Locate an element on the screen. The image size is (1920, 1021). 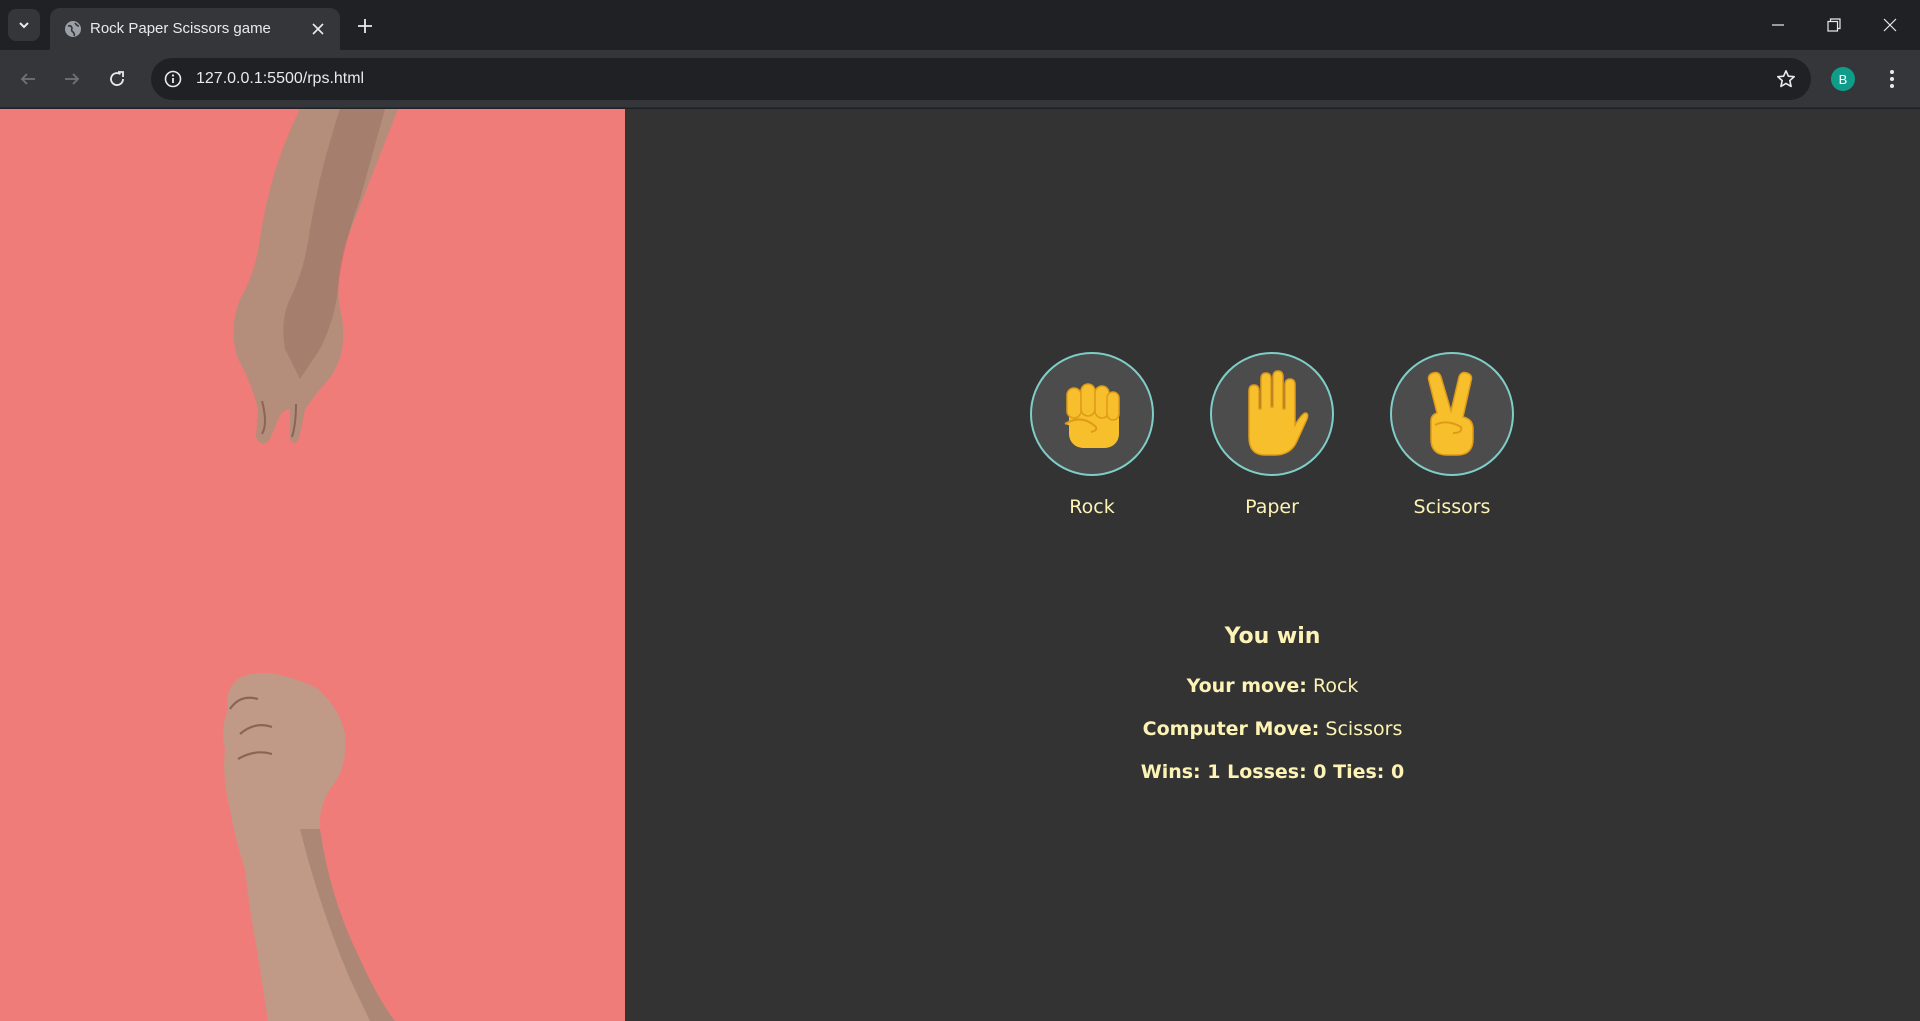
hands-illustration is located at coordinates (310, 565).